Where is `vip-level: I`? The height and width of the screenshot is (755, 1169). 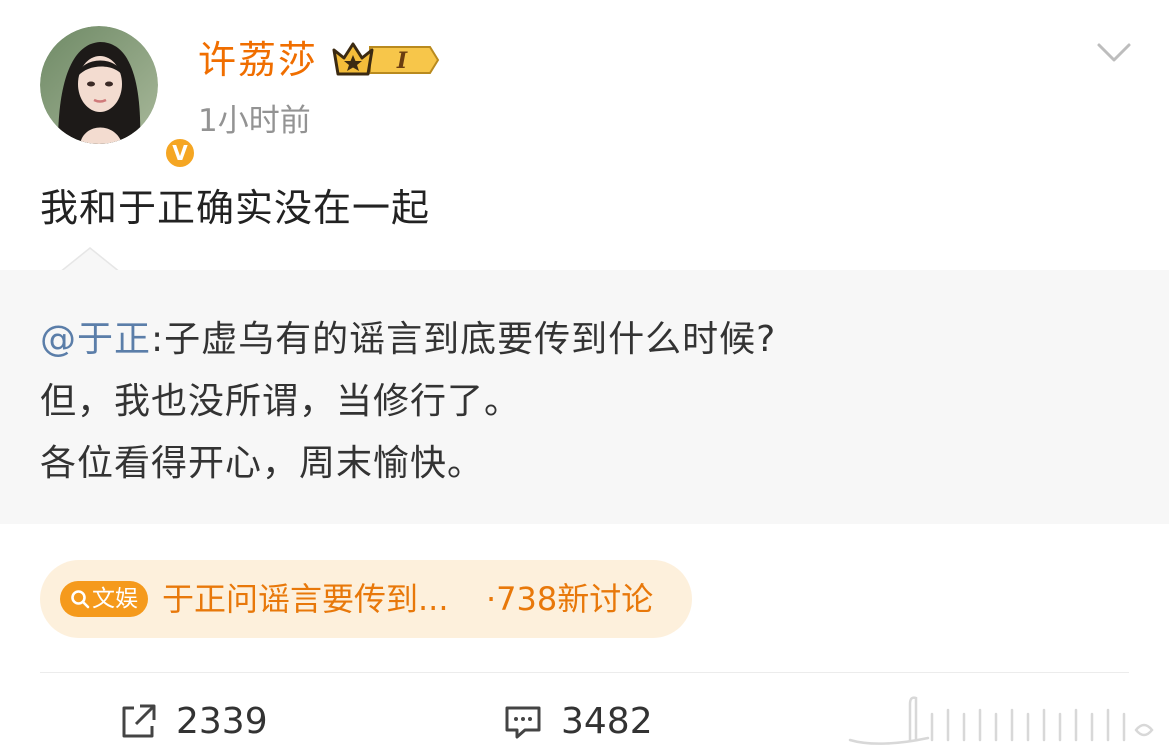 vip-level: I is located at coordinates (402, 61).